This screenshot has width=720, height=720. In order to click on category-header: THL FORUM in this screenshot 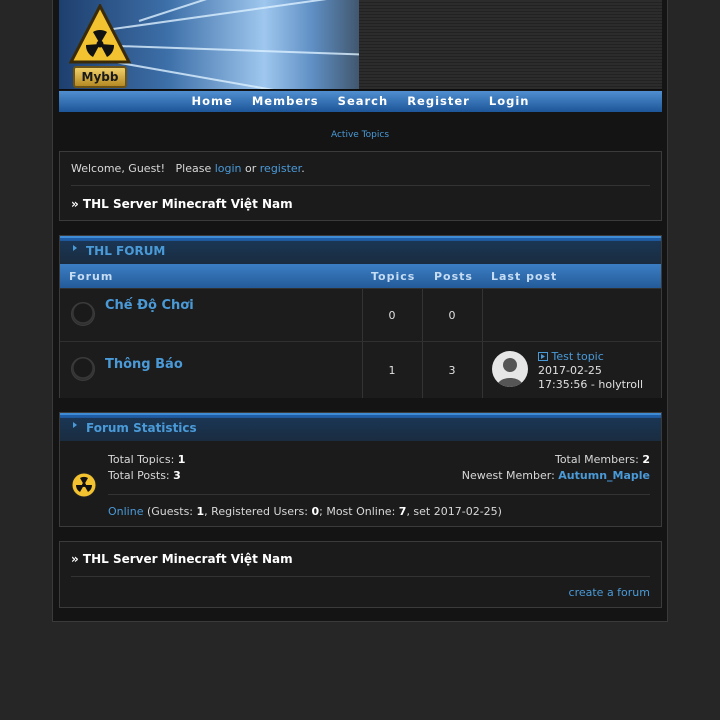, I will do `click(360, 250)`.